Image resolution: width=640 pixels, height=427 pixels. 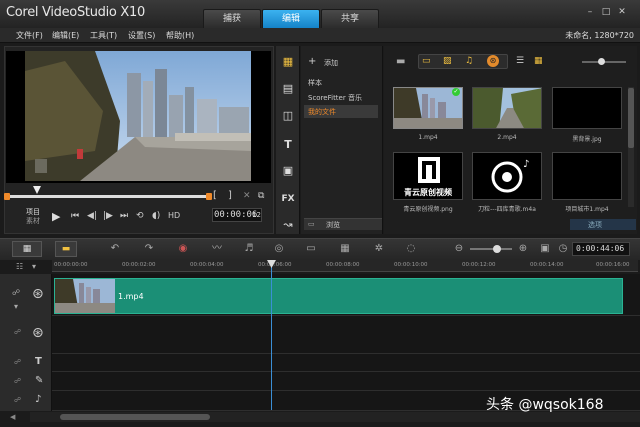 I want to click on list-view-icon: ☰, so click(x=520, y=61).